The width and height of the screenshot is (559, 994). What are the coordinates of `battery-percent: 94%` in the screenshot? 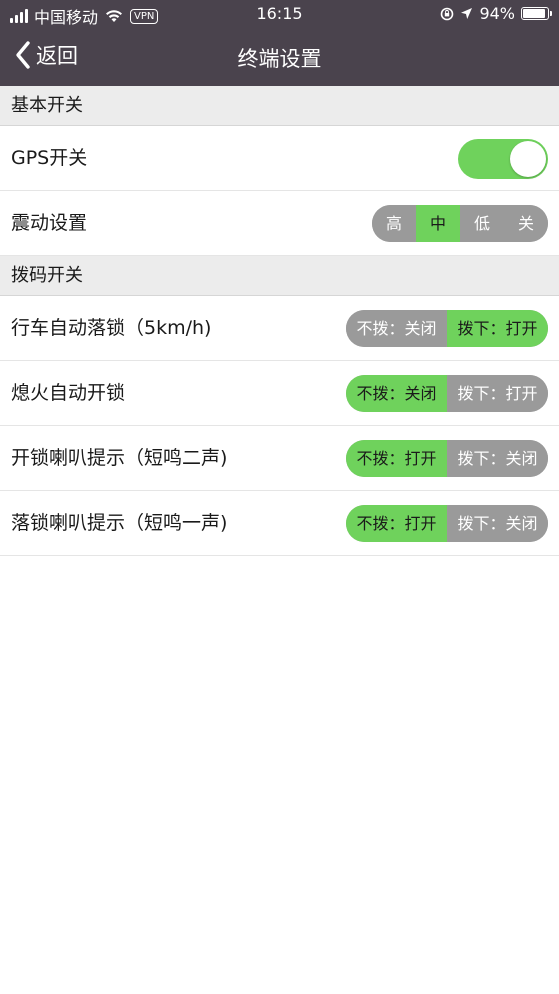 It's located at (497, 13).